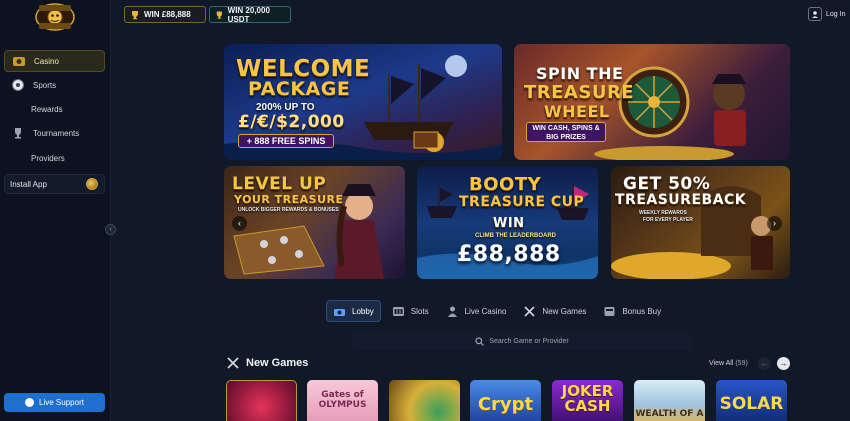  I want to click on banner-title: GET 50%, so click(667, 184).